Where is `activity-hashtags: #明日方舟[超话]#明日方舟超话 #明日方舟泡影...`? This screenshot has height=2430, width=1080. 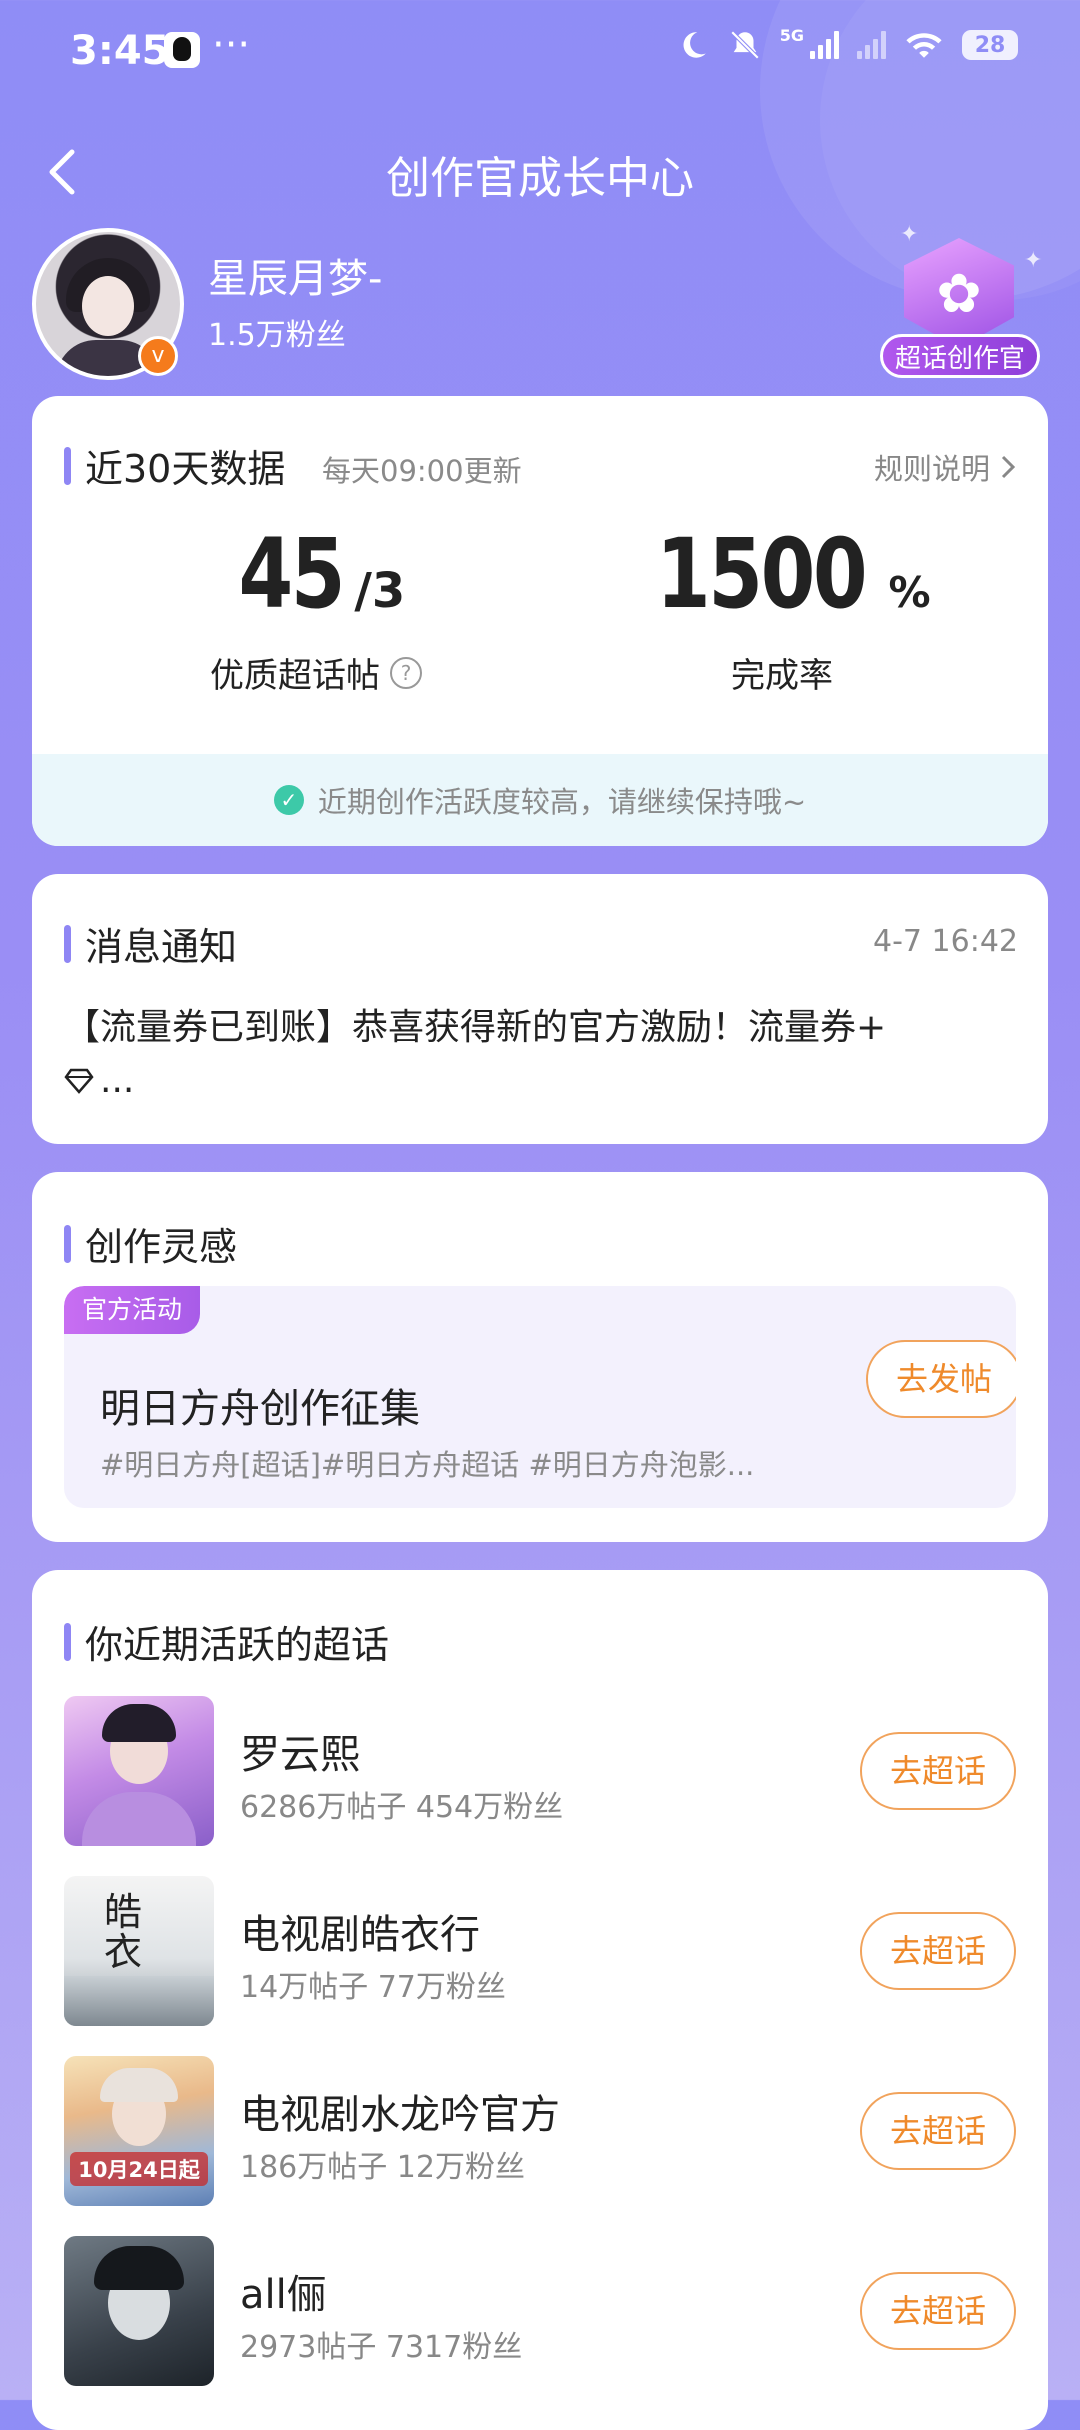 activity-hashtags: #明日方舟[超话]#明日方舟超话 #明日方舟泡影... is located at coordinates (427, 1465).